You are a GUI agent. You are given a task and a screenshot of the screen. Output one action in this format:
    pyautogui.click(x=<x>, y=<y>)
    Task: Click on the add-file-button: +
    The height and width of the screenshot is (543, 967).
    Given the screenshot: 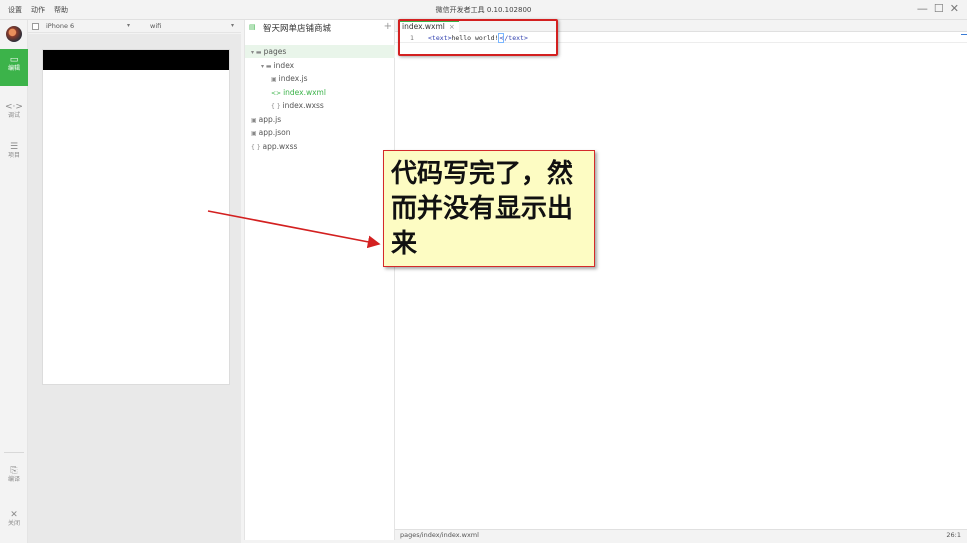 What is the action you would take?
    pyautogui.click(x=388, y=26)
    